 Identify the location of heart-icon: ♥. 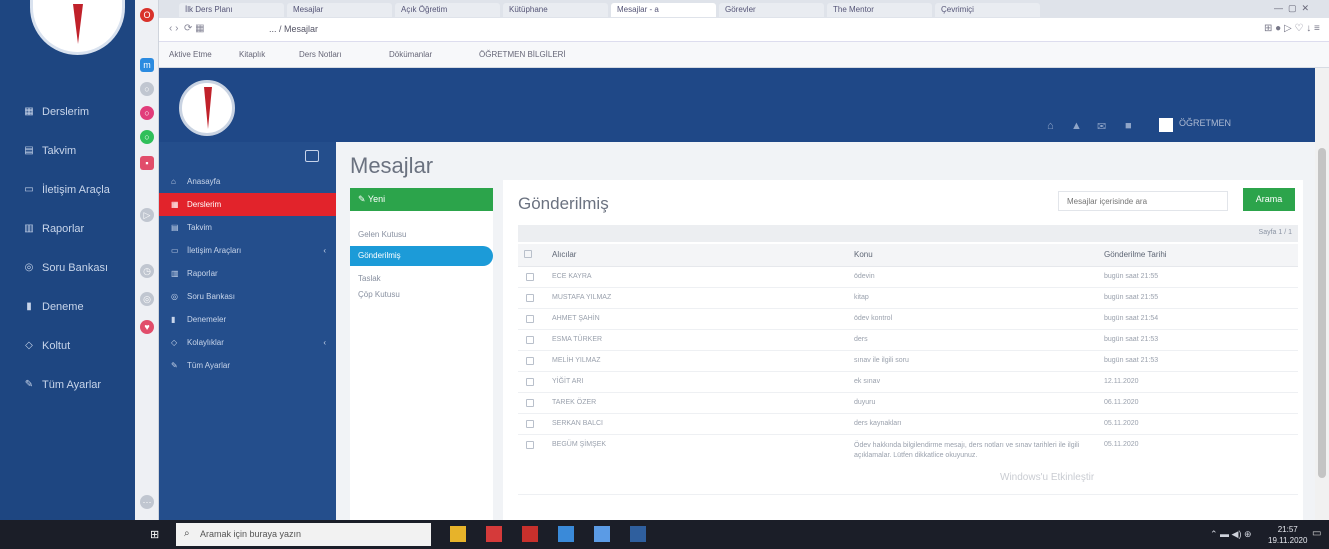
(147, 327).